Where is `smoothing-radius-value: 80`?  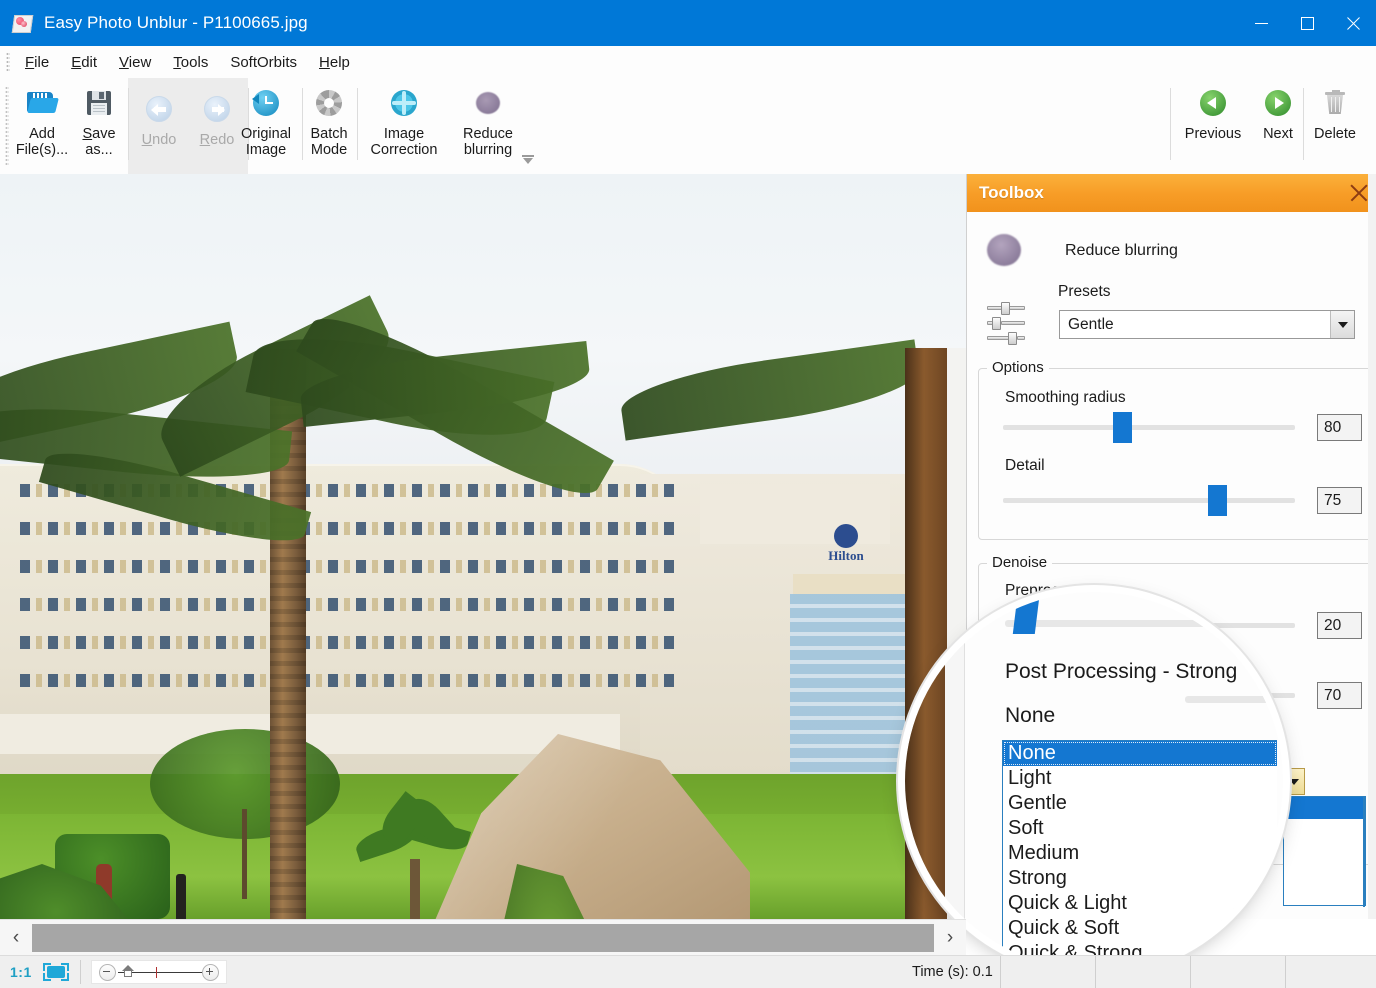 smoothing-radius-value: 80 is located at coordinates (1339, 427).